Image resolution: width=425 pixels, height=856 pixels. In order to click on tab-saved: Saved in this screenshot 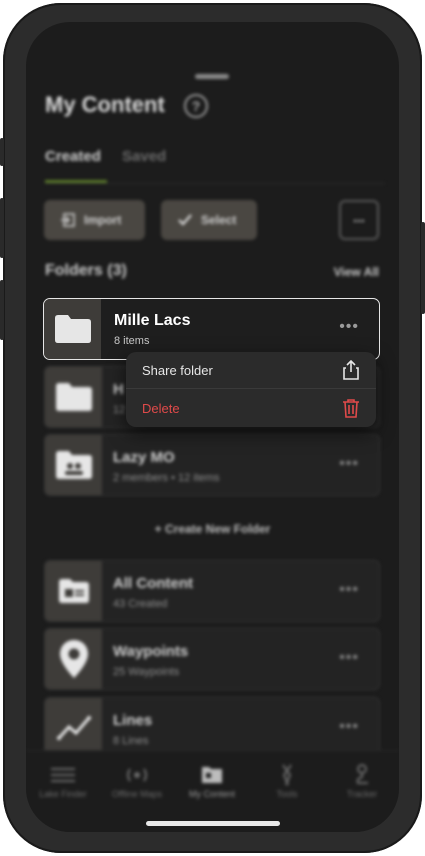, I will do `click(144, 156)`.